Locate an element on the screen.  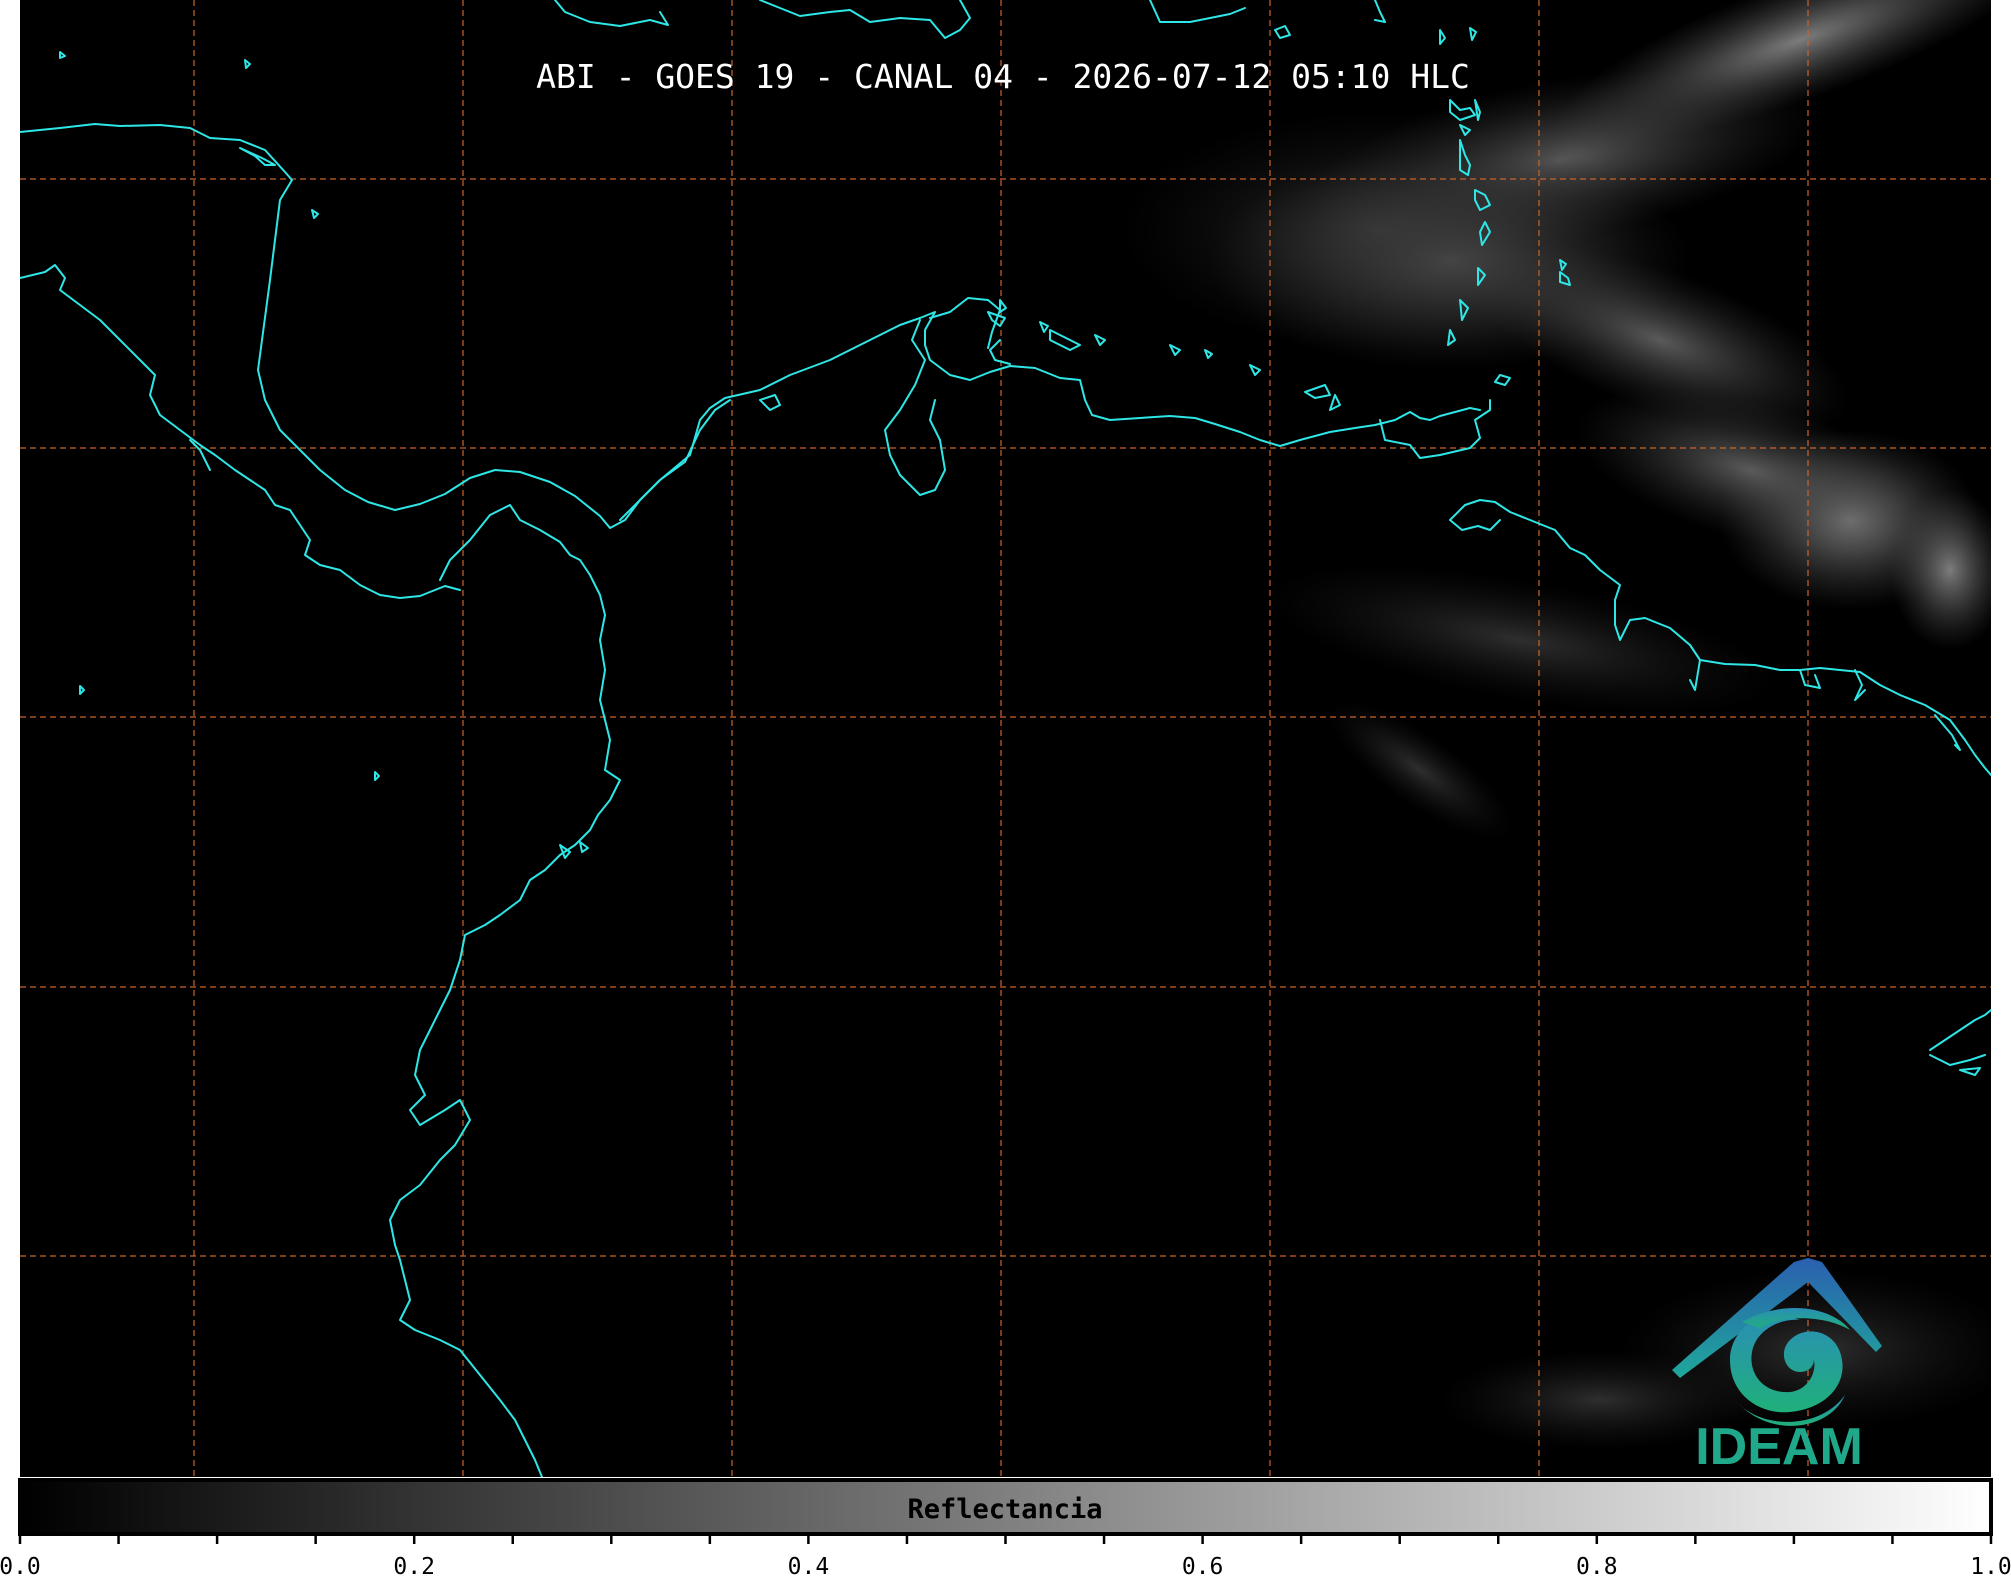
colorbar-tick-label: 0.0 is located at coordinates (20, 1565).